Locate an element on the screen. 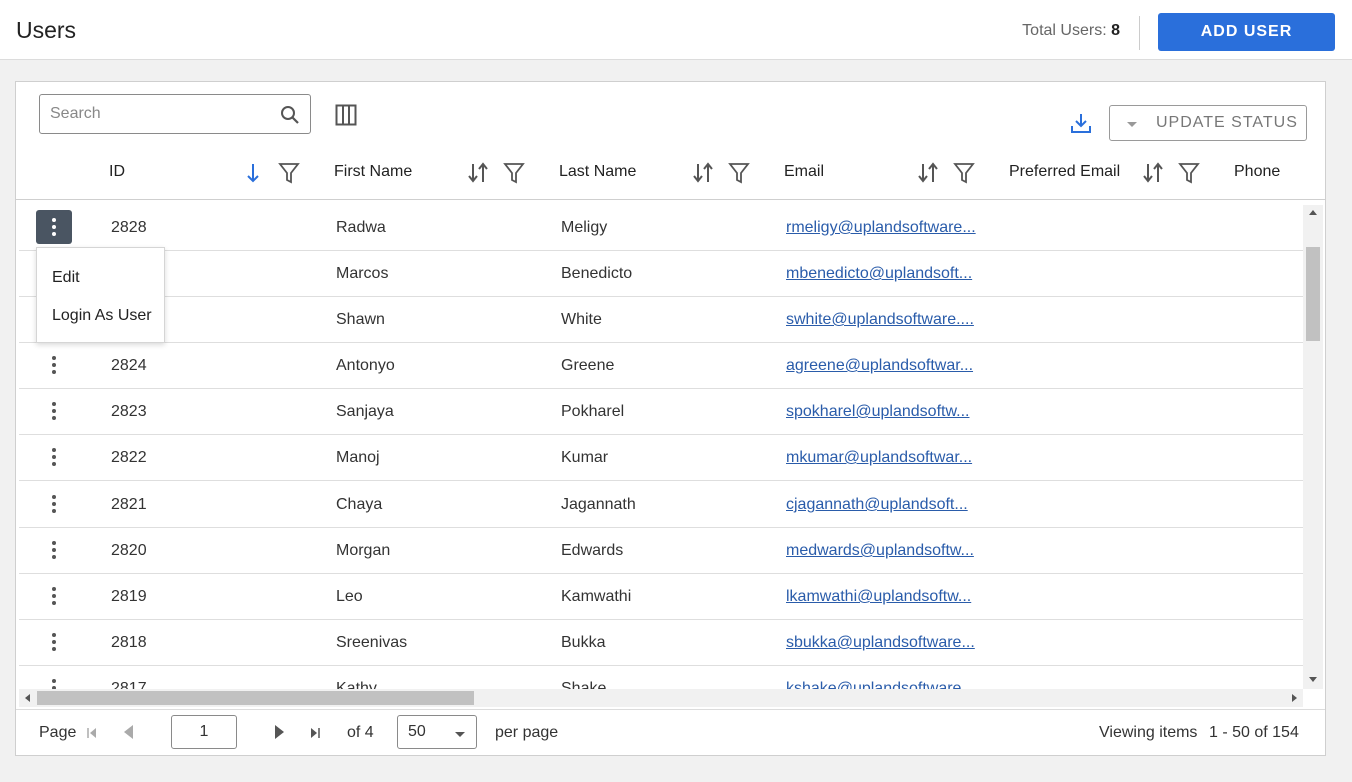 The height and width of the screenshot is (782, 1352). last-page-icon is located at coordinates (315, 735).